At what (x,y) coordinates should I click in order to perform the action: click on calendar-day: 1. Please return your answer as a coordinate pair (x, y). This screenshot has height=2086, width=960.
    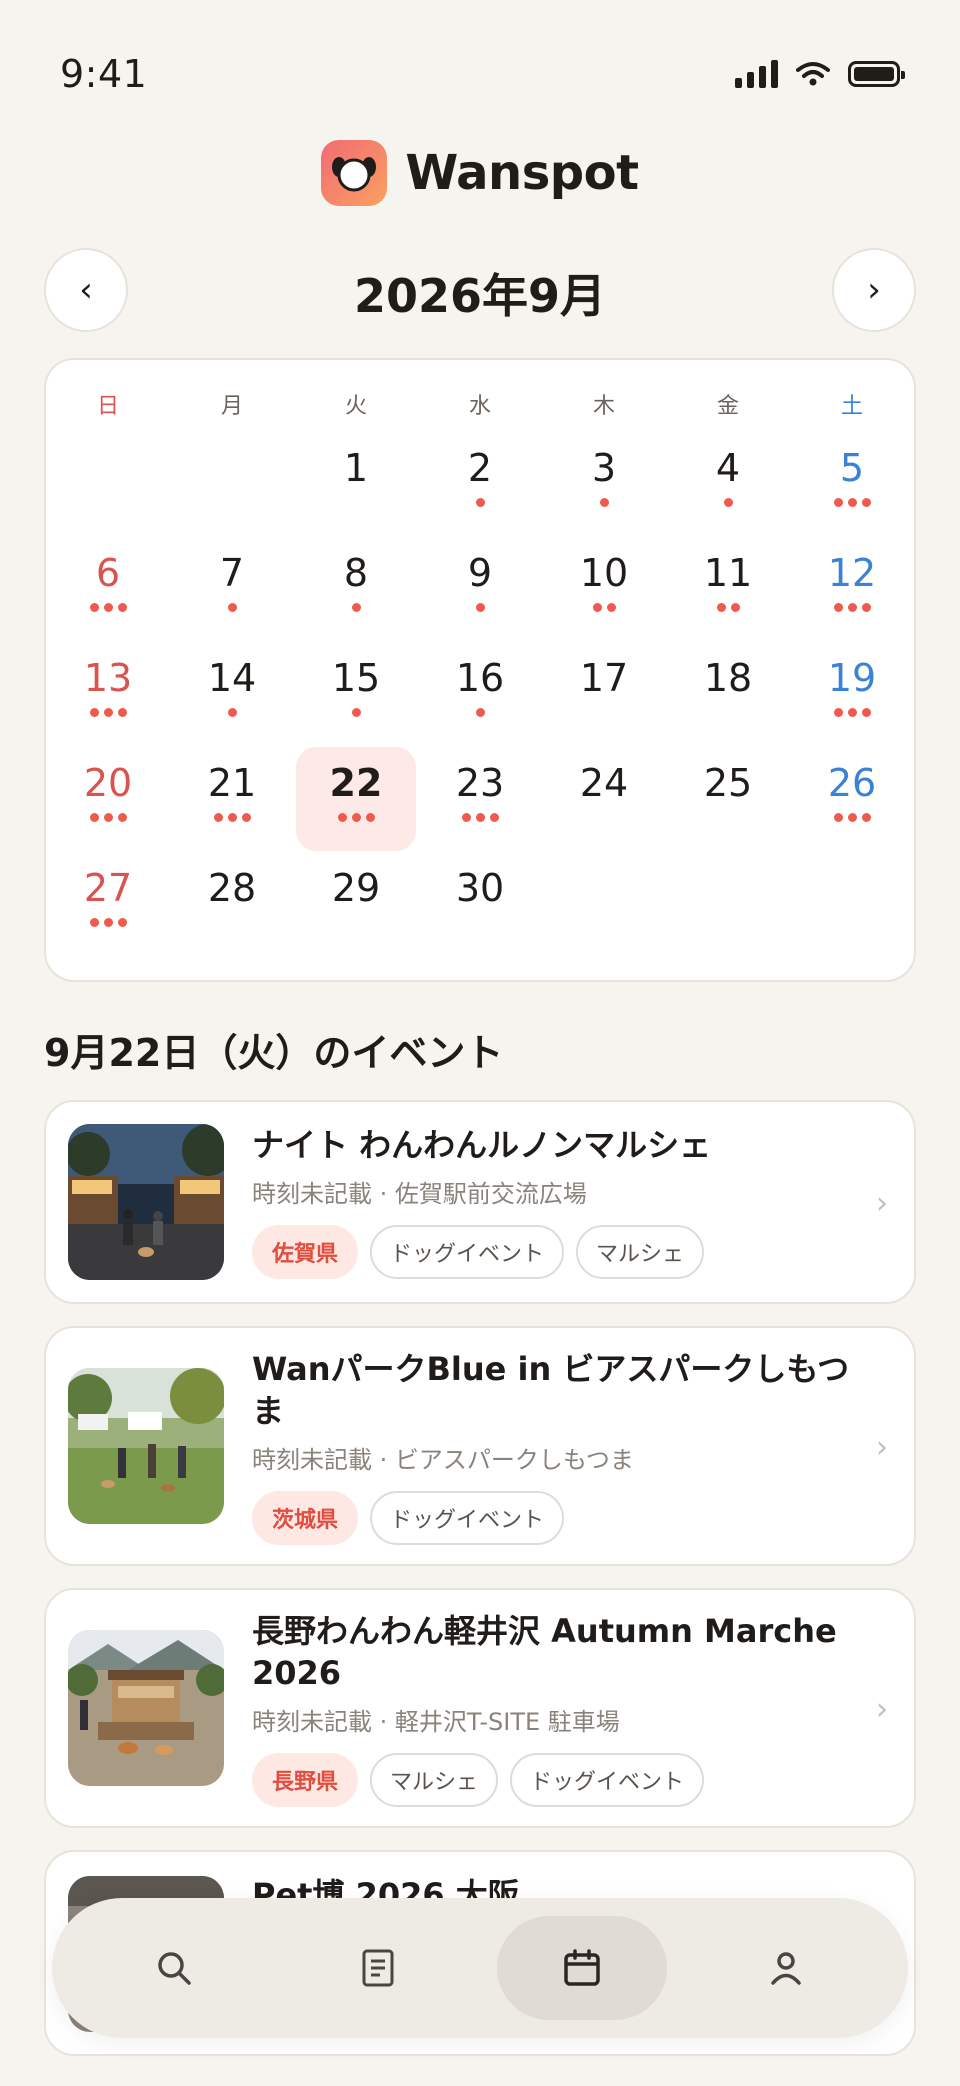
    Looking at the image, I should click on (356, 484).